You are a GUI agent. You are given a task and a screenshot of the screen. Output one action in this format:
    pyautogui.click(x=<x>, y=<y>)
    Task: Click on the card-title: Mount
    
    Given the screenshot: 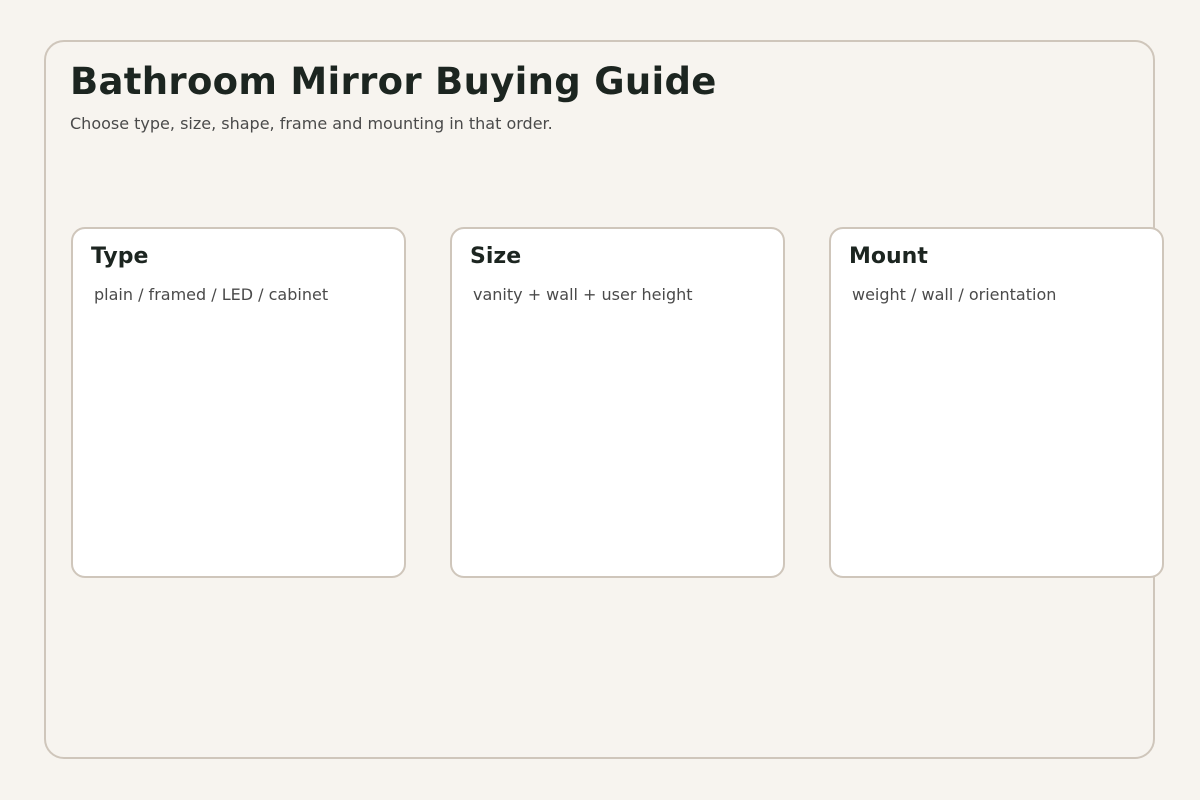 What is the action you would take?
    pyautogui.click(x=888, y=256)
    